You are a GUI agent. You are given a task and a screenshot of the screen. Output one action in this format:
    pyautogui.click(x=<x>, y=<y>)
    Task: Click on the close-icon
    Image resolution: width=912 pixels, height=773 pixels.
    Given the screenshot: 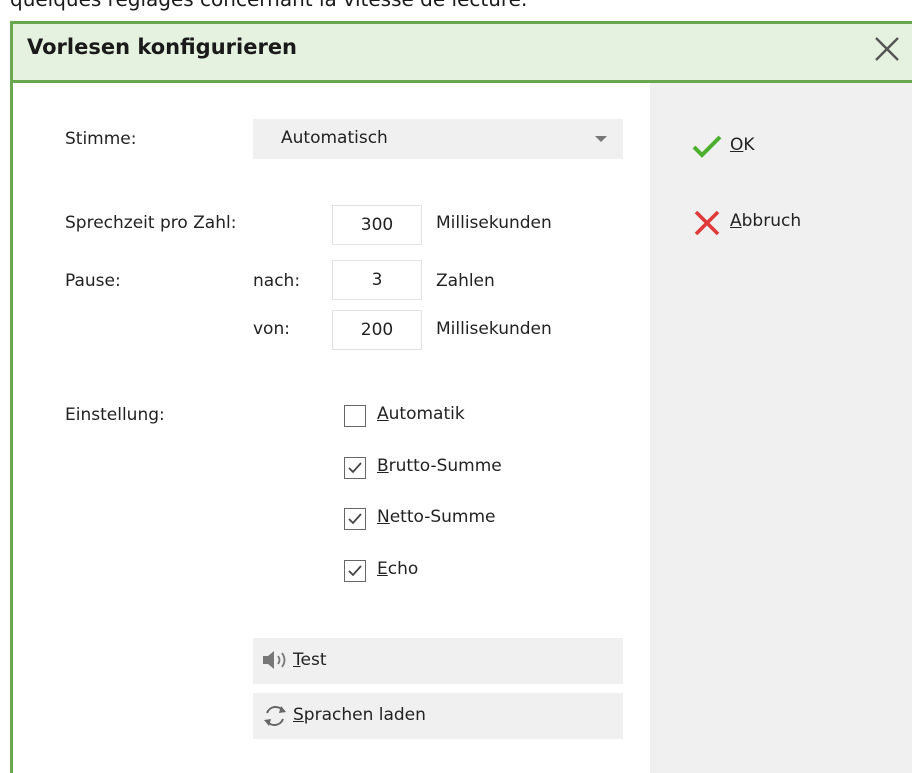 What is the action you would take?
    pyautogui.click(x=887, y=49)
    